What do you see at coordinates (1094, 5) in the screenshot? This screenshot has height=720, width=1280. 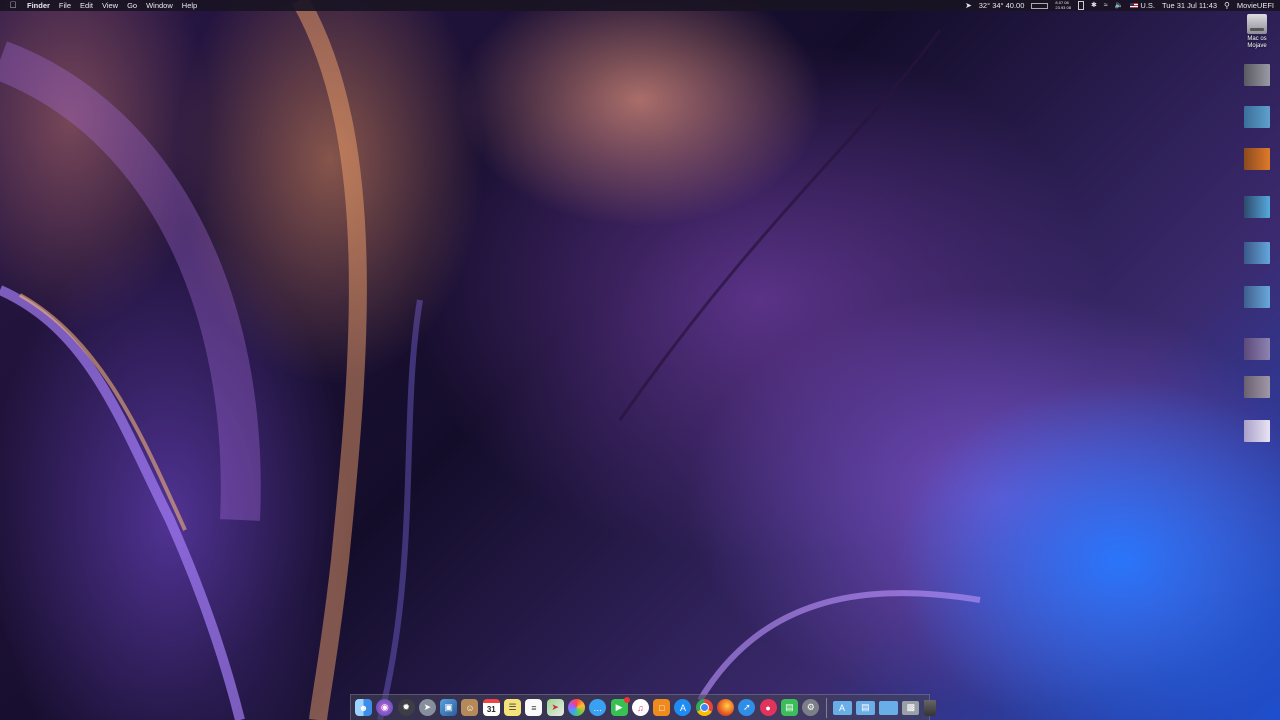 I see `bluetooth-icon: ✱` at bounding box center [1094, 5].